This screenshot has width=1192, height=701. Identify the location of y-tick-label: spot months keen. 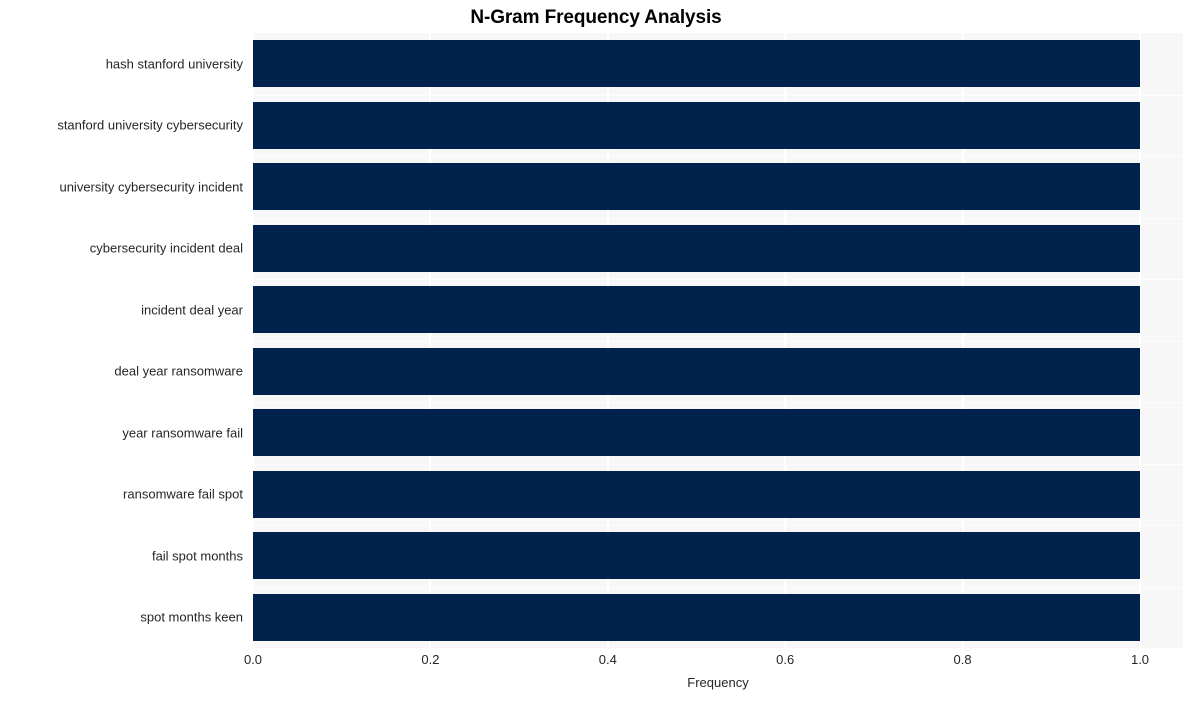
(191, 617).